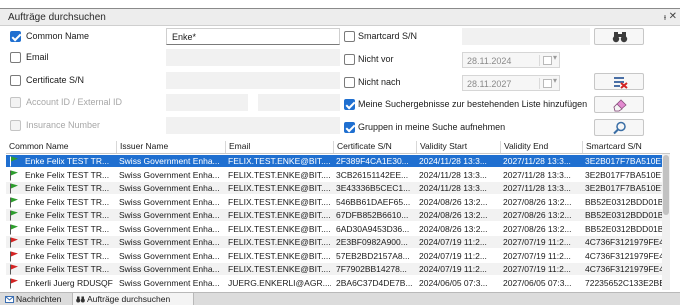 Image resolution: width=680 pixels, height=305 pixels. I want to click on find-button, so click(619, 127).